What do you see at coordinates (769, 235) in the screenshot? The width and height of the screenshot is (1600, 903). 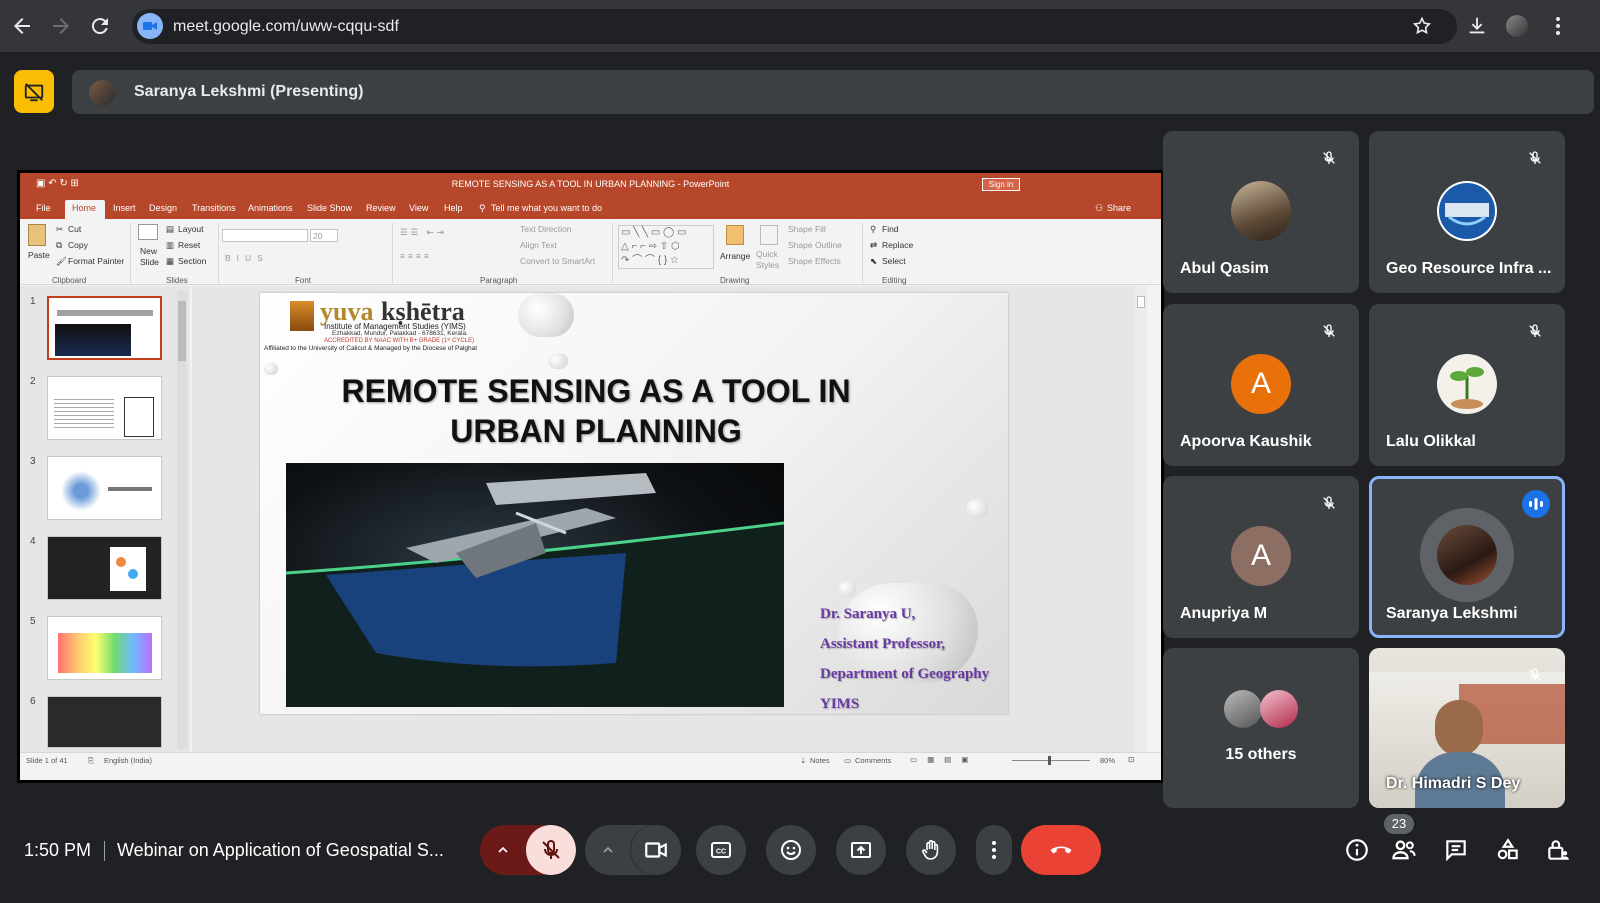 I see `quick-styles-icon` at bounding box center [769, 235].